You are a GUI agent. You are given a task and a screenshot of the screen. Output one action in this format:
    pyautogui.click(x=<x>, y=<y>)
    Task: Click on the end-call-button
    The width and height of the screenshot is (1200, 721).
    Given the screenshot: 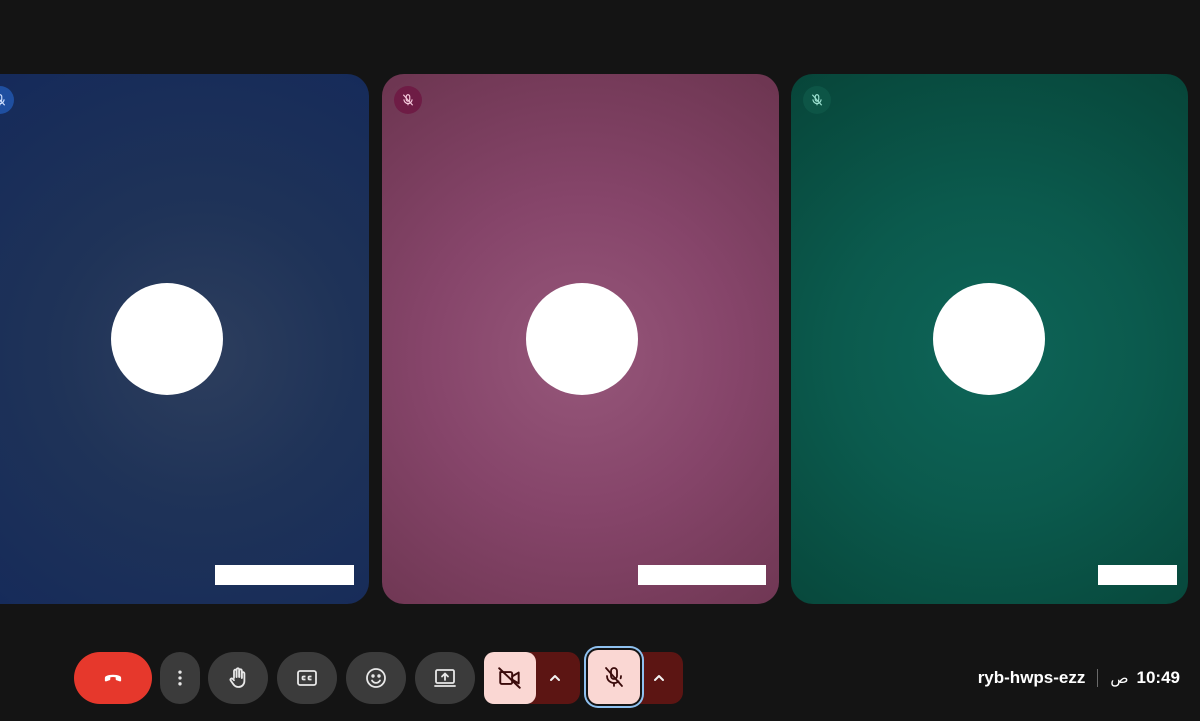 What is the action you would take?
    pyautogui.click(x=113, y=678)
    